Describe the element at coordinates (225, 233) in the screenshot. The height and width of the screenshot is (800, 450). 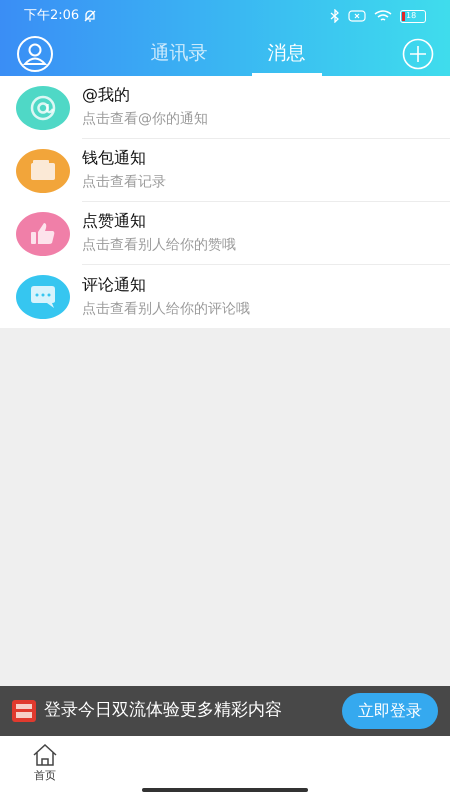
I see `notification-row: 点赞通知 点击查看别人给你的赞哦` at that location.